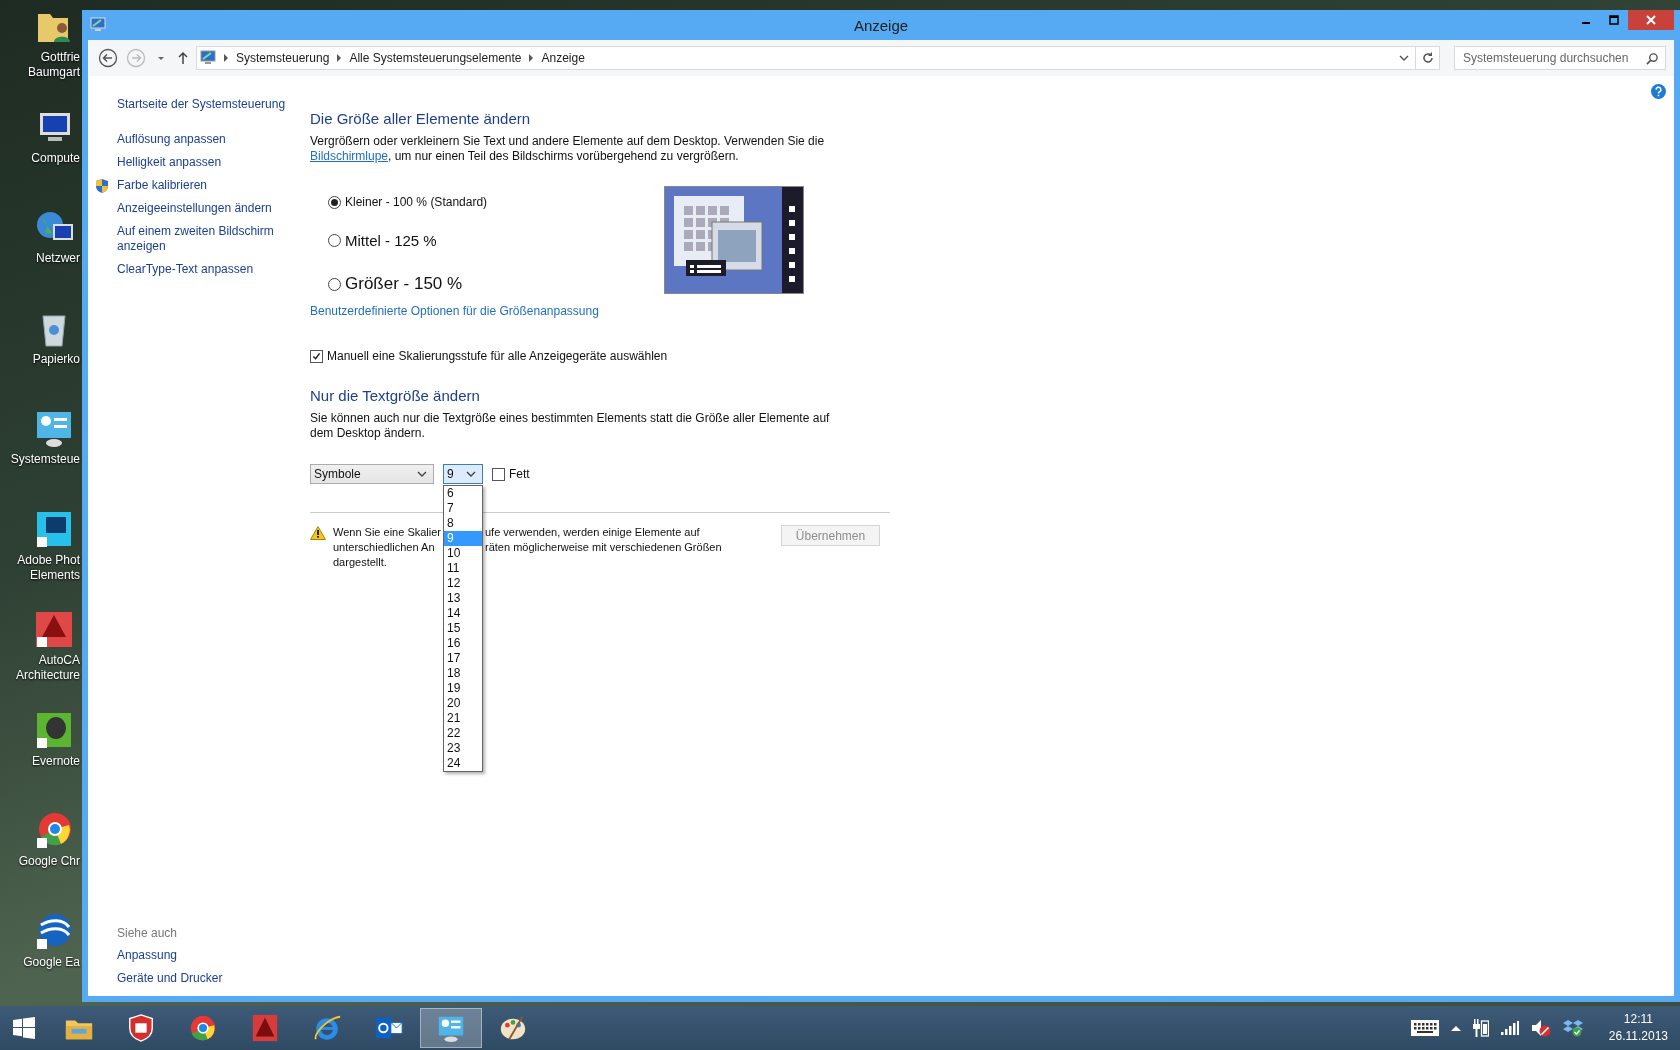 The width and height of the screenshot is (1680, 1050). What do you see at coordinates (463, 493) in the screenshot?
I see `dropdown-option: 6` at bounding box center [463, 493].